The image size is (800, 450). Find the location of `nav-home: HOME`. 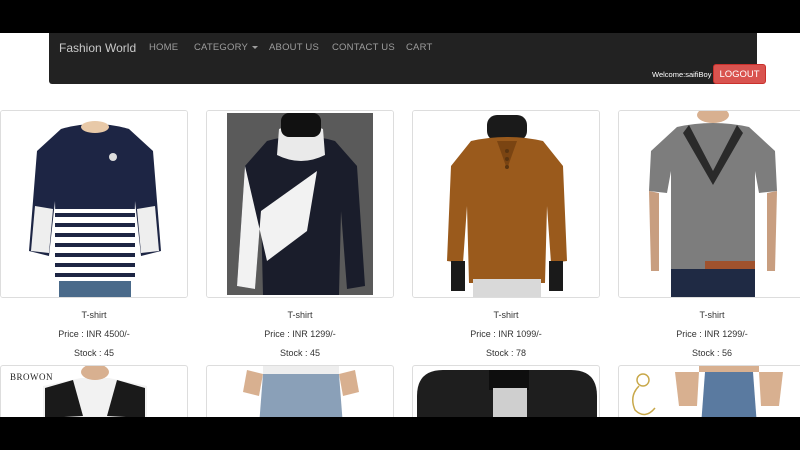

nav-home: HOME is located at coordinates (163, 47).